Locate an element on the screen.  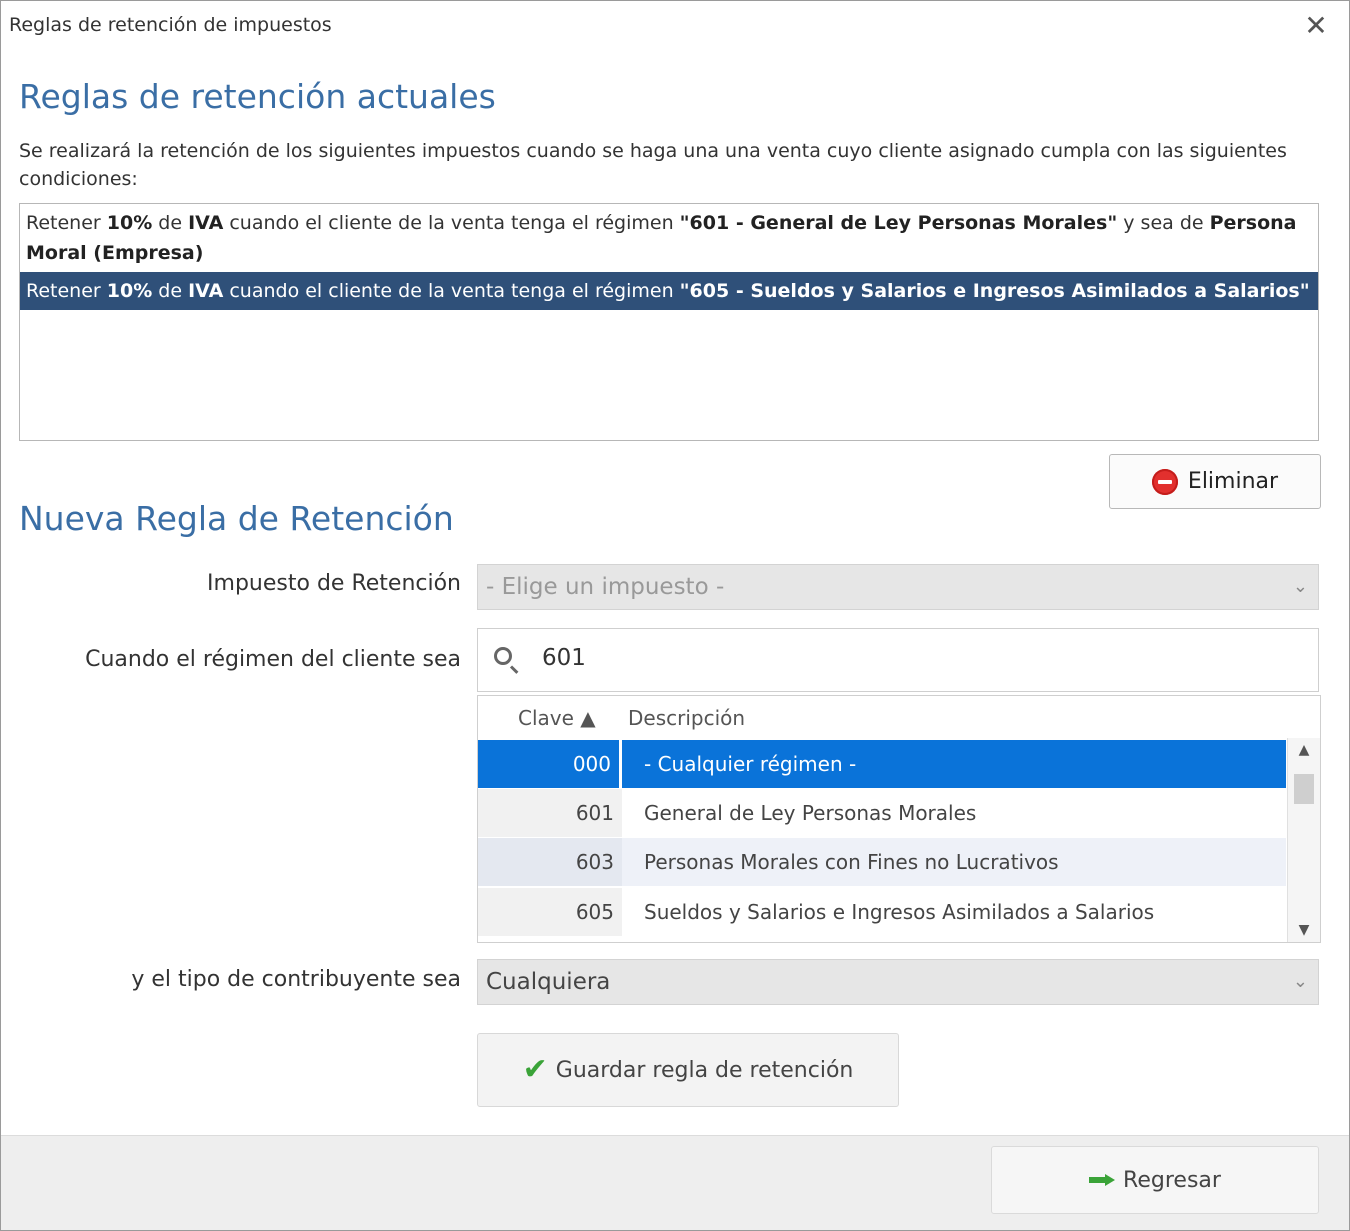
taxpayer-label: y el tipo de contribuyente sea is located at coordinates (296, 979).